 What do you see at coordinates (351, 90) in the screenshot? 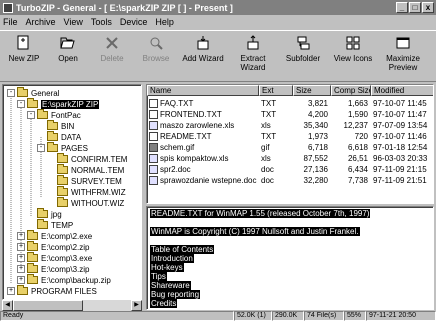
I see `column-header-comp-size: Comp Size` at bounding box center [351, 90].